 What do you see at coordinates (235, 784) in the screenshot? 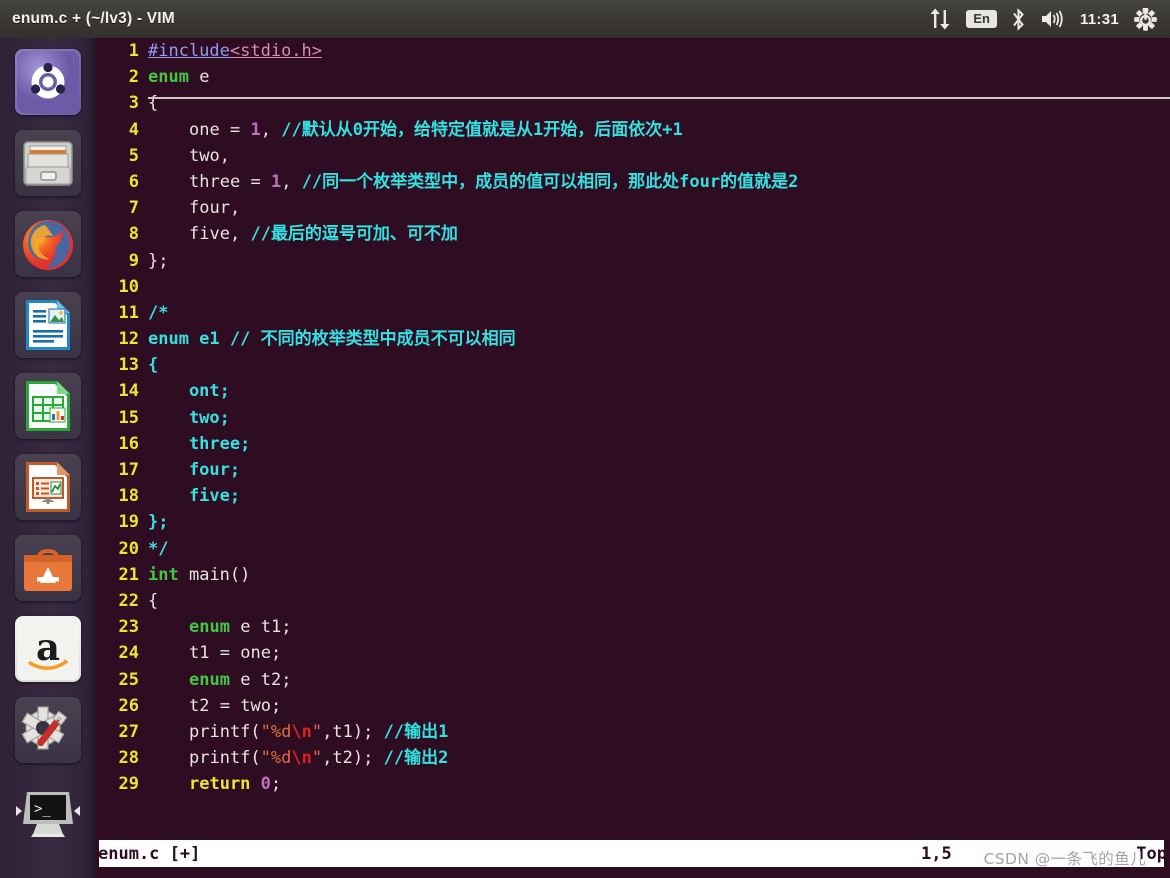
I see `line-source: return 0;` at bounding box center [235, 784].